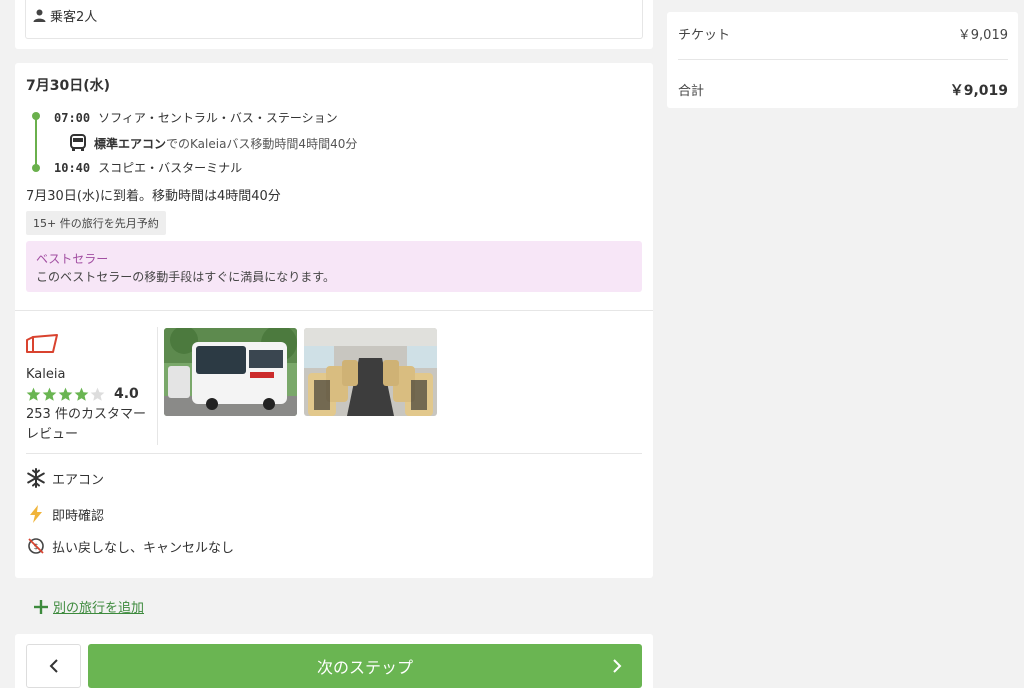 The width and height of the screenshot is (1024, 688). Describe the element at coordinates (218, 118) in the screenshot. I see `departure-station: ソフィア・セントラル・バス・ステーション` at that location.